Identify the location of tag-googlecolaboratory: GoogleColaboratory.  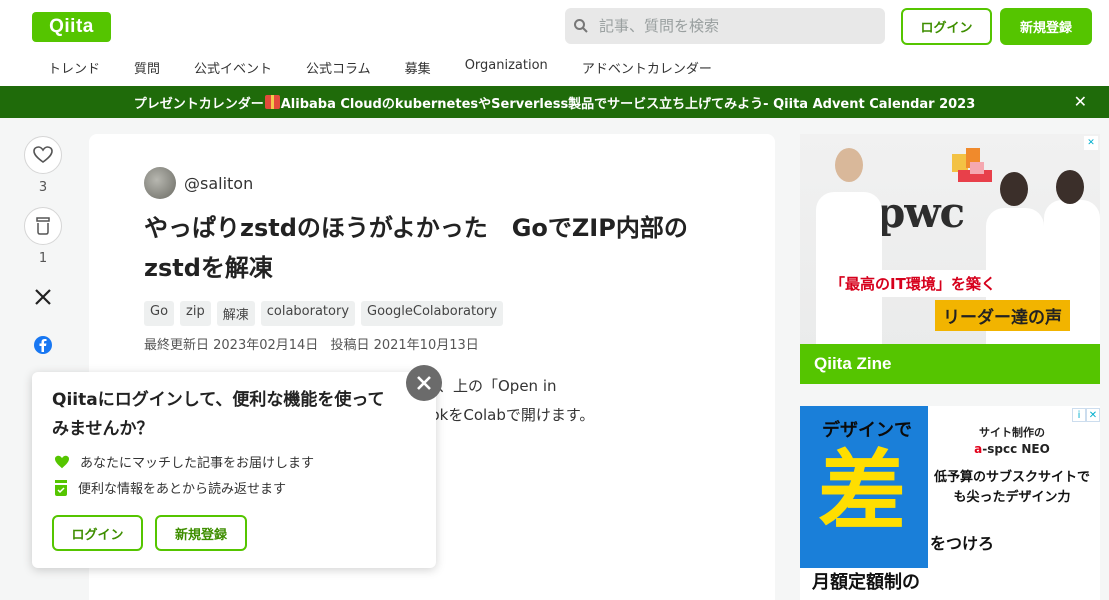
(432, 313).